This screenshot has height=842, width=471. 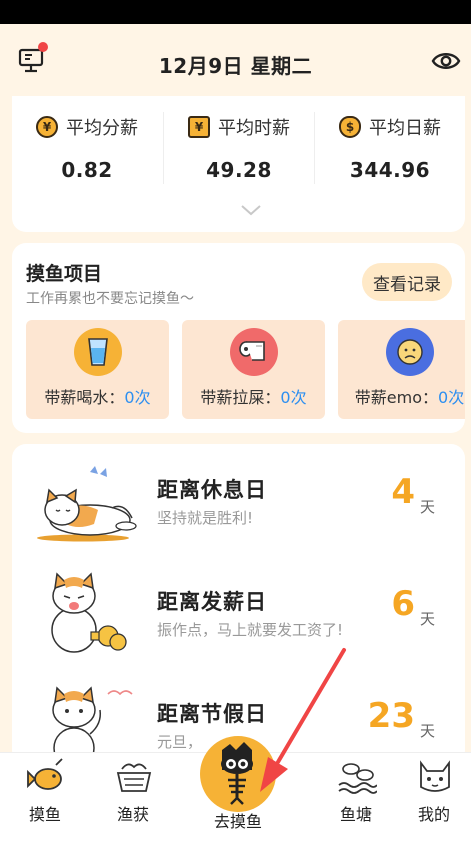 I want to click on date-title: 12月9日 星期二, so click(x=235, y=66).